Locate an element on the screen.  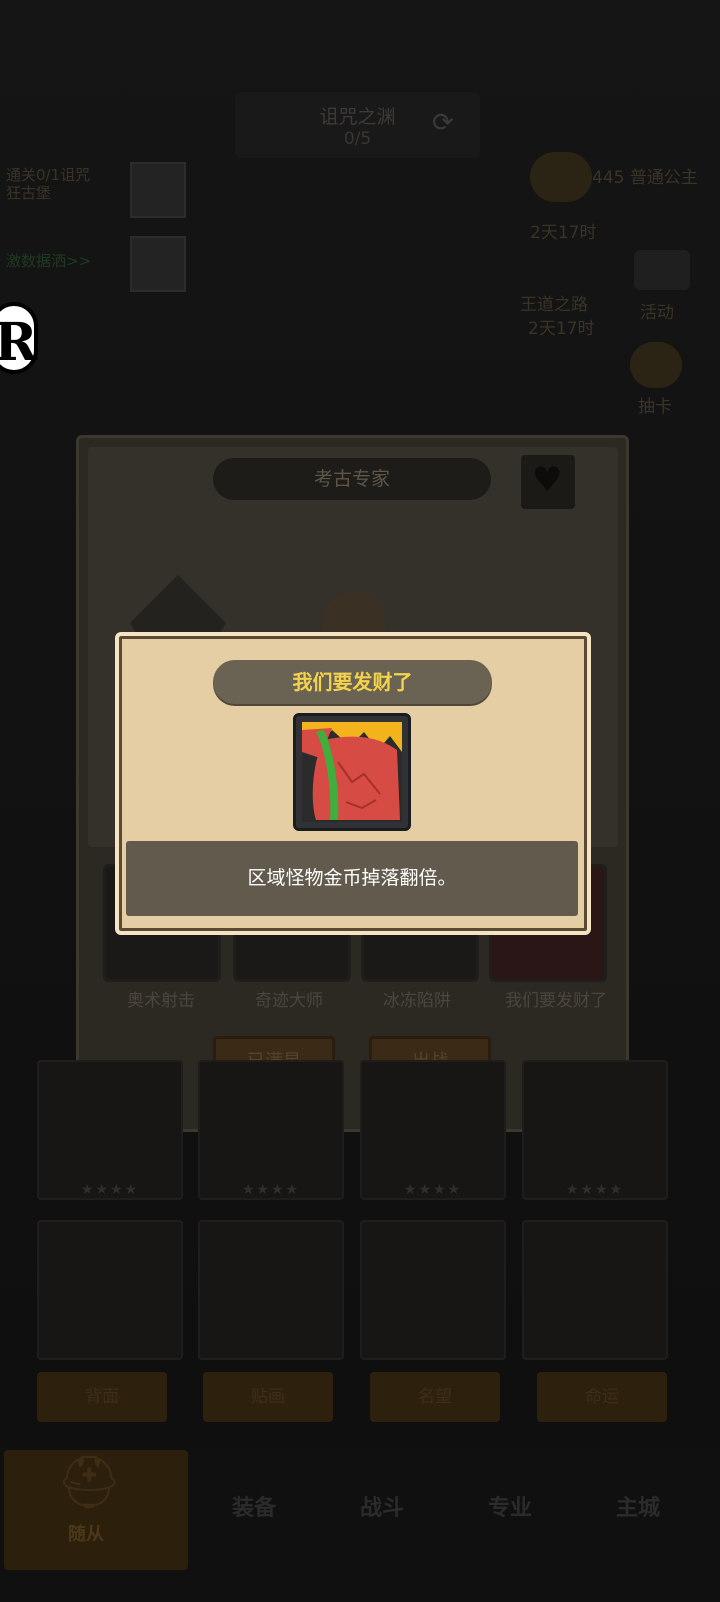
grid-tab-3-label: 名望 is located at coordinates (435, 1397).